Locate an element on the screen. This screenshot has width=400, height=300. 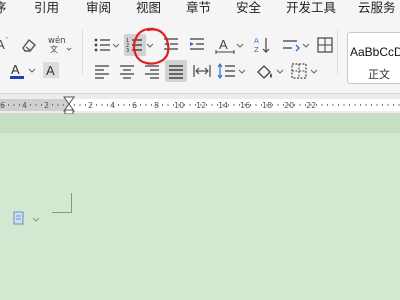
line-spacing-button is located at coordinates (227, 71).